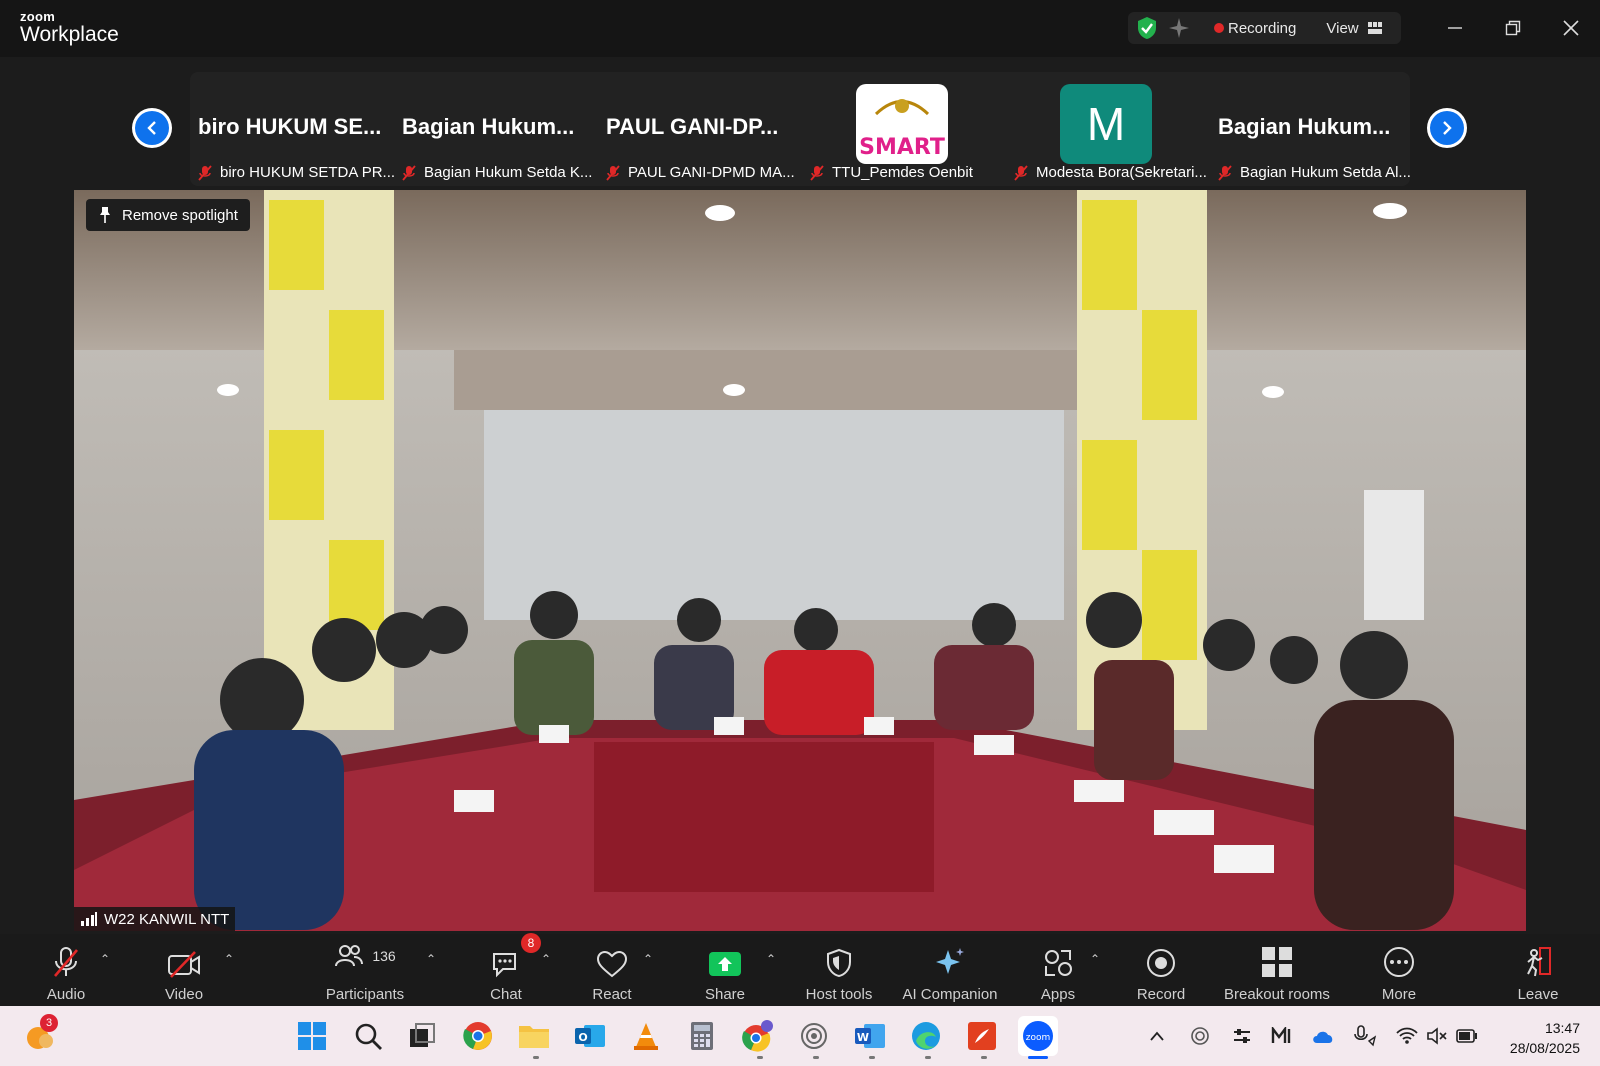  I want to click on taskbar-chrome-profile, so click(758, 1036).